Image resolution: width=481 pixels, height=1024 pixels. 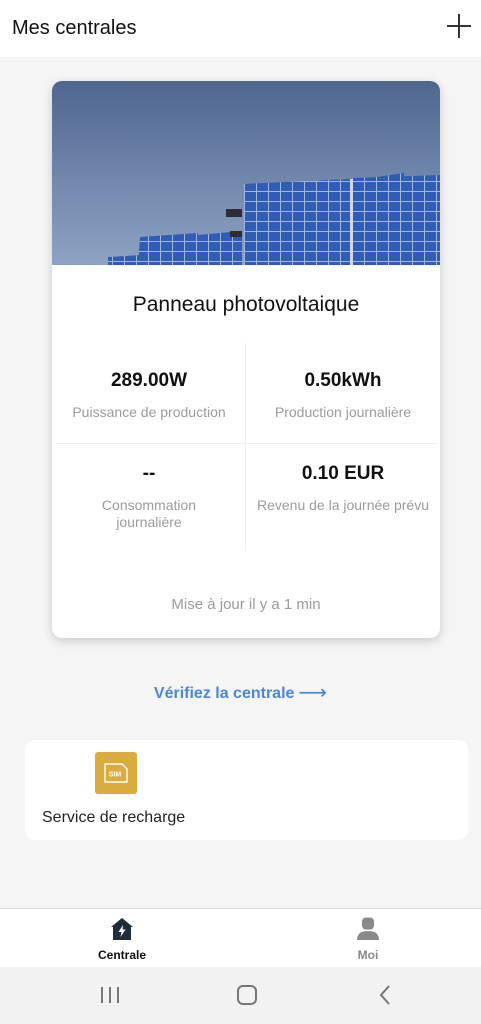 What do you see at coordinates (122, 929) in the screenshot?
I see `home-bolt-icon` at bounding box center [122, 929].